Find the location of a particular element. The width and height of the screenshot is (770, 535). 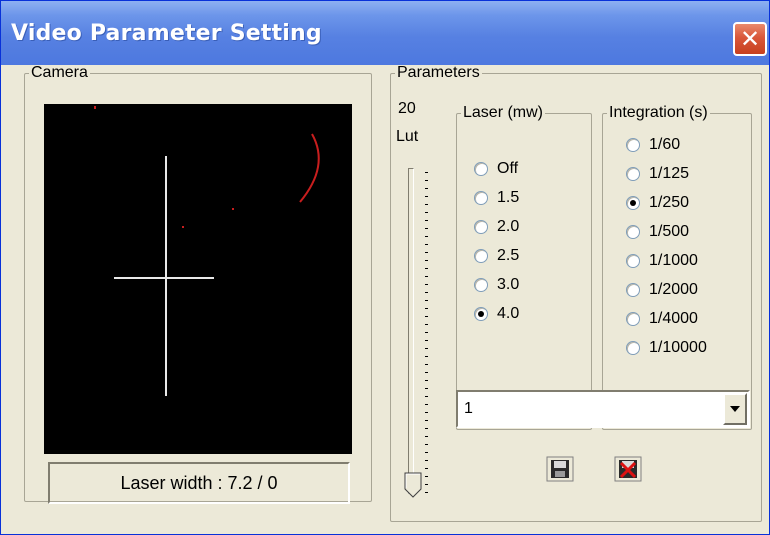

close-button: ✕ is located at coordinates (750, 39).